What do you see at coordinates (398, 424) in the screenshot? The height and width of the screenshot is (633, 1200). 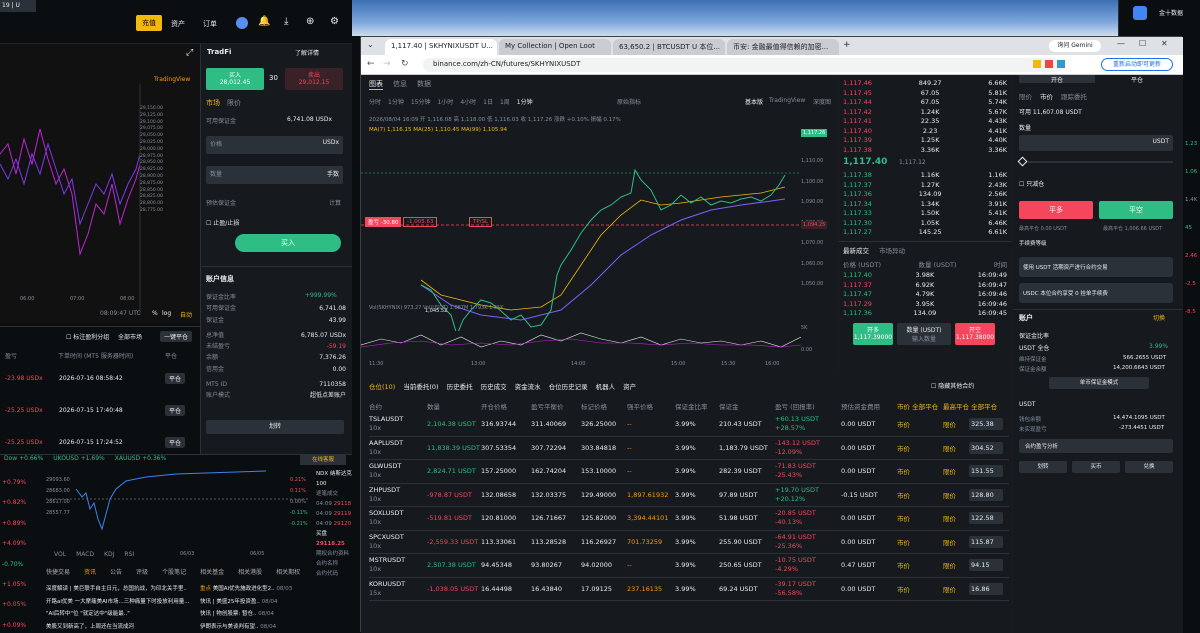 I see `symbol-cell: TSLAUSDT 10x` at bounding box center [398, 424].